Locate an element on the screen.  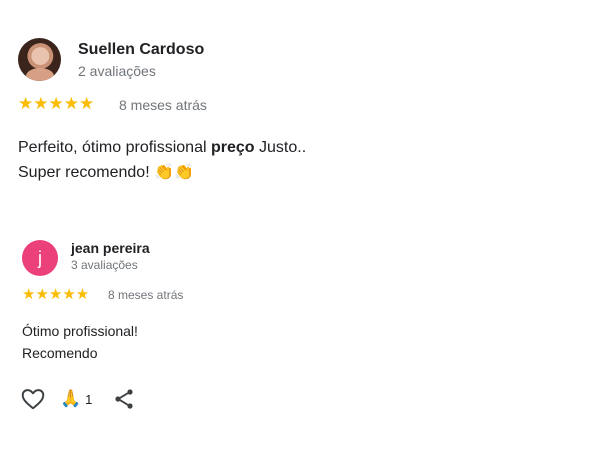
review-text-line: Super recomendo! 👏👏 is located at coordinates (106, 172).